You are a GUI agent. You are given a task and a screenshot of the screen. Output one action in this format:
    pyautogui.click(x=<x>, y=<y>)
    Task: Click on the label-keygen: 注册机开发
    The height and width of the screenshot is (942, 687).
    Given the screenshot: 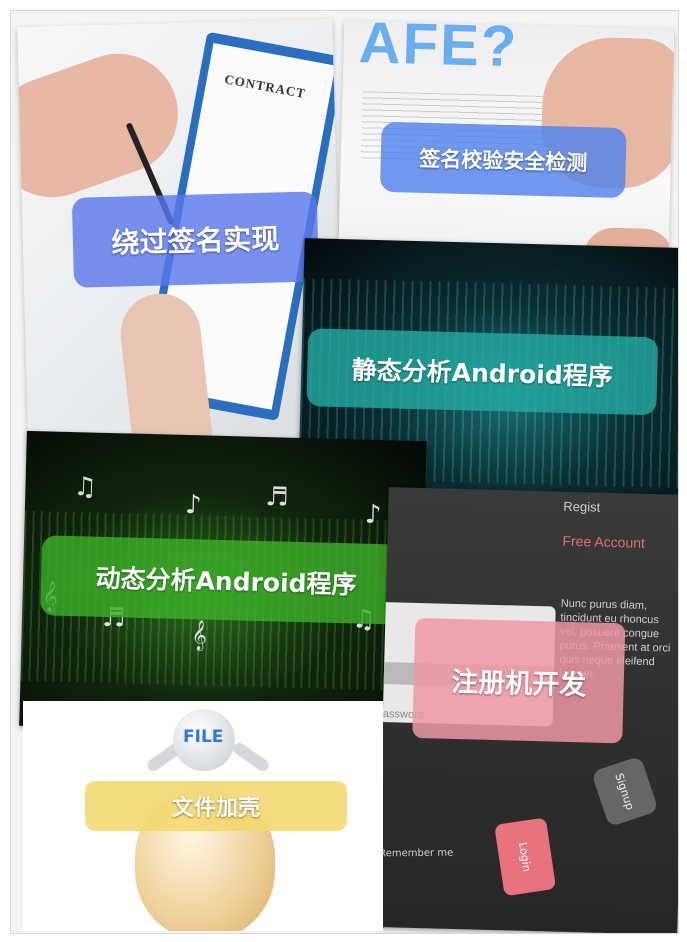 What is the action you would take?
    pyautogui.click(x=519, y=680)
    